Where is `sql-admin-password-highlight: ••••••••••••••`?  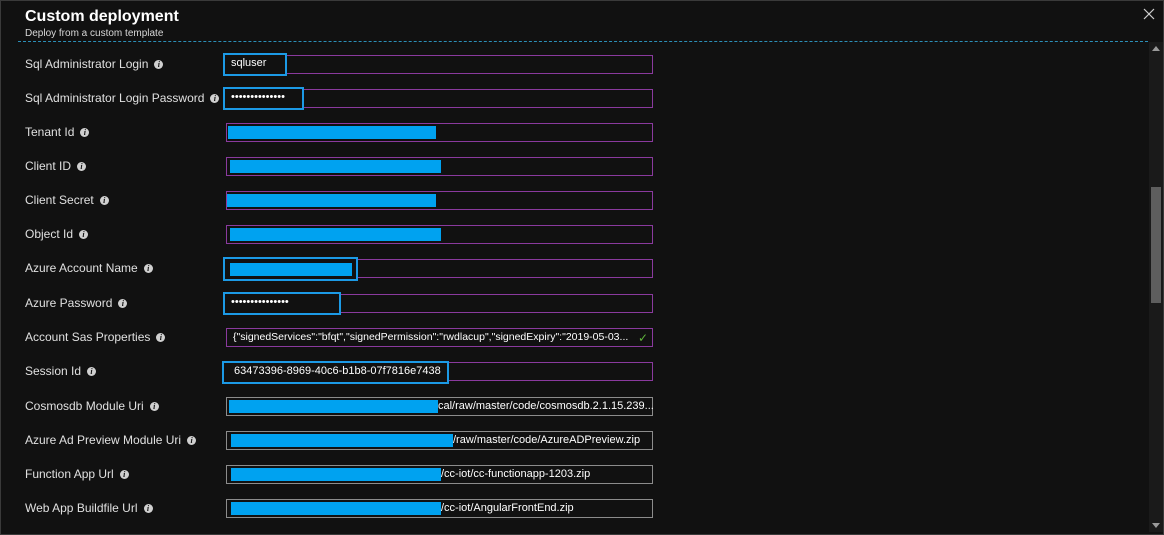 sql-admin-password-highlight: •••••••••••••• is located at coordinates (263, 98).